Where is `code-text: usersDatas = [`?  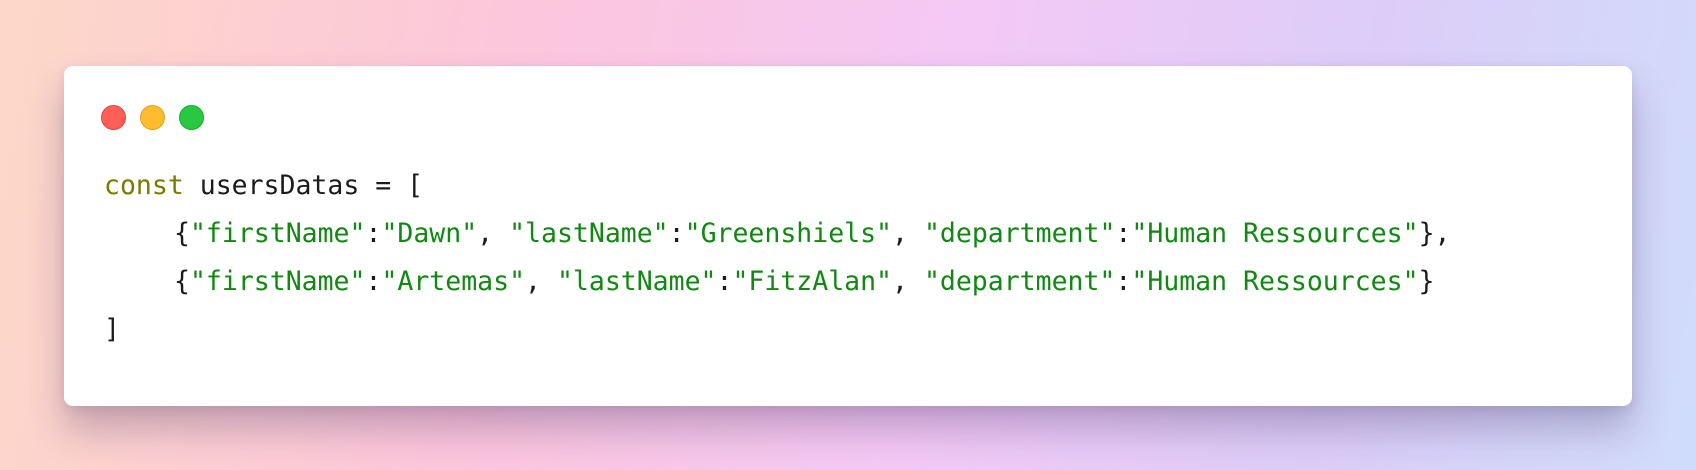 code-text: usersDatas = [ is located at coordinates (303, 185).